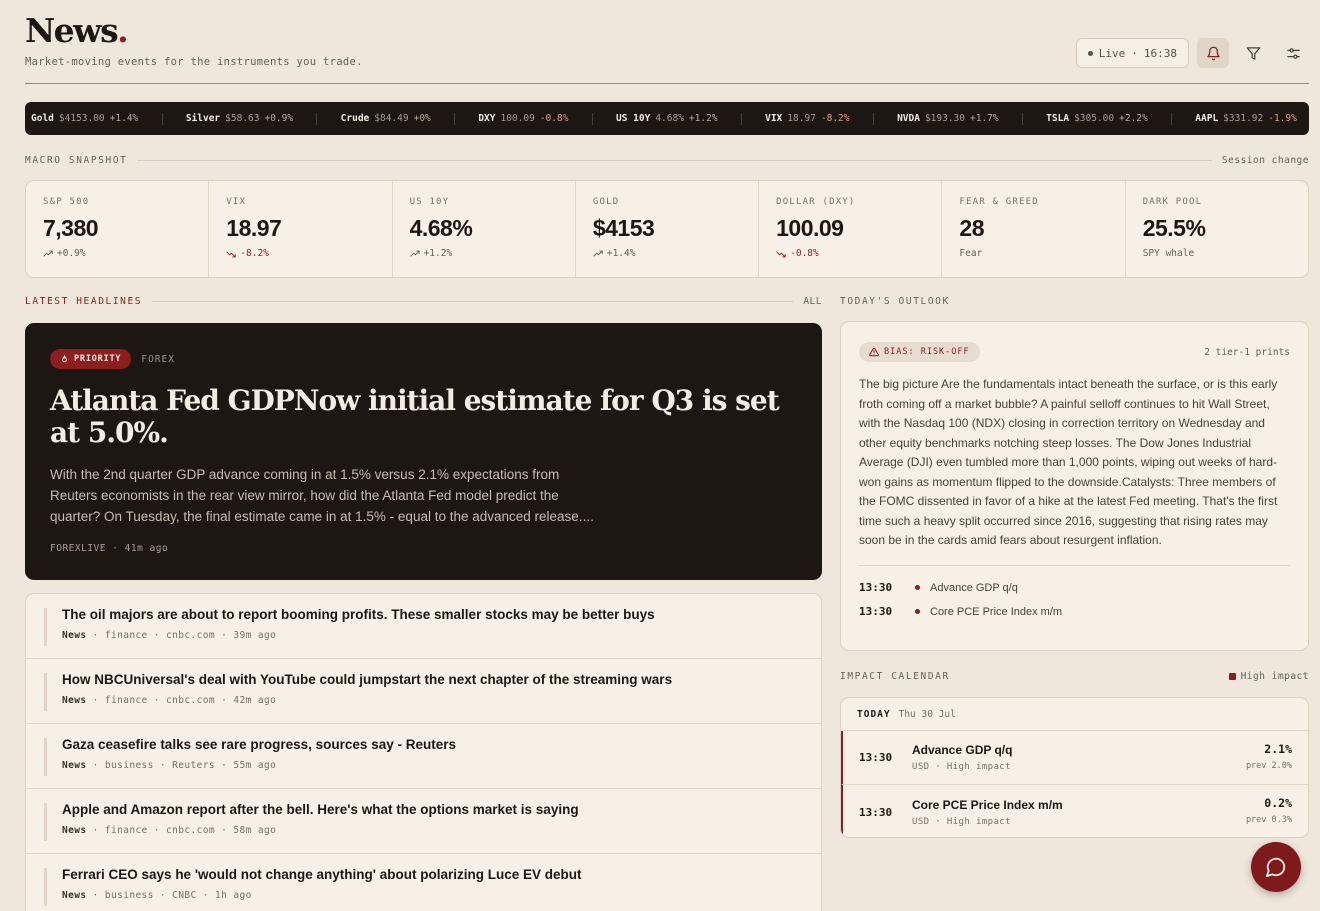 The image size is (1320, 911). I want to click on priority-badge: PRIORITY, so click(91, 359).